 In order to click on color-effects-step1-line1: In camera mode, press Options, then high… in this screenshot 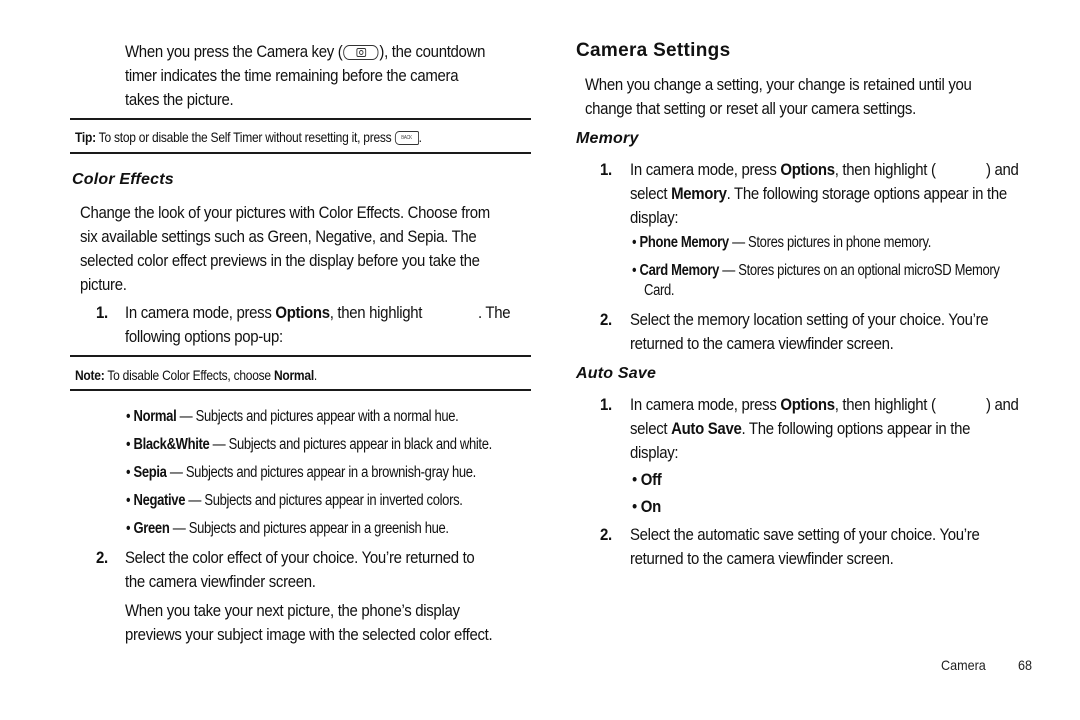, I will do `click(273, 313)`.